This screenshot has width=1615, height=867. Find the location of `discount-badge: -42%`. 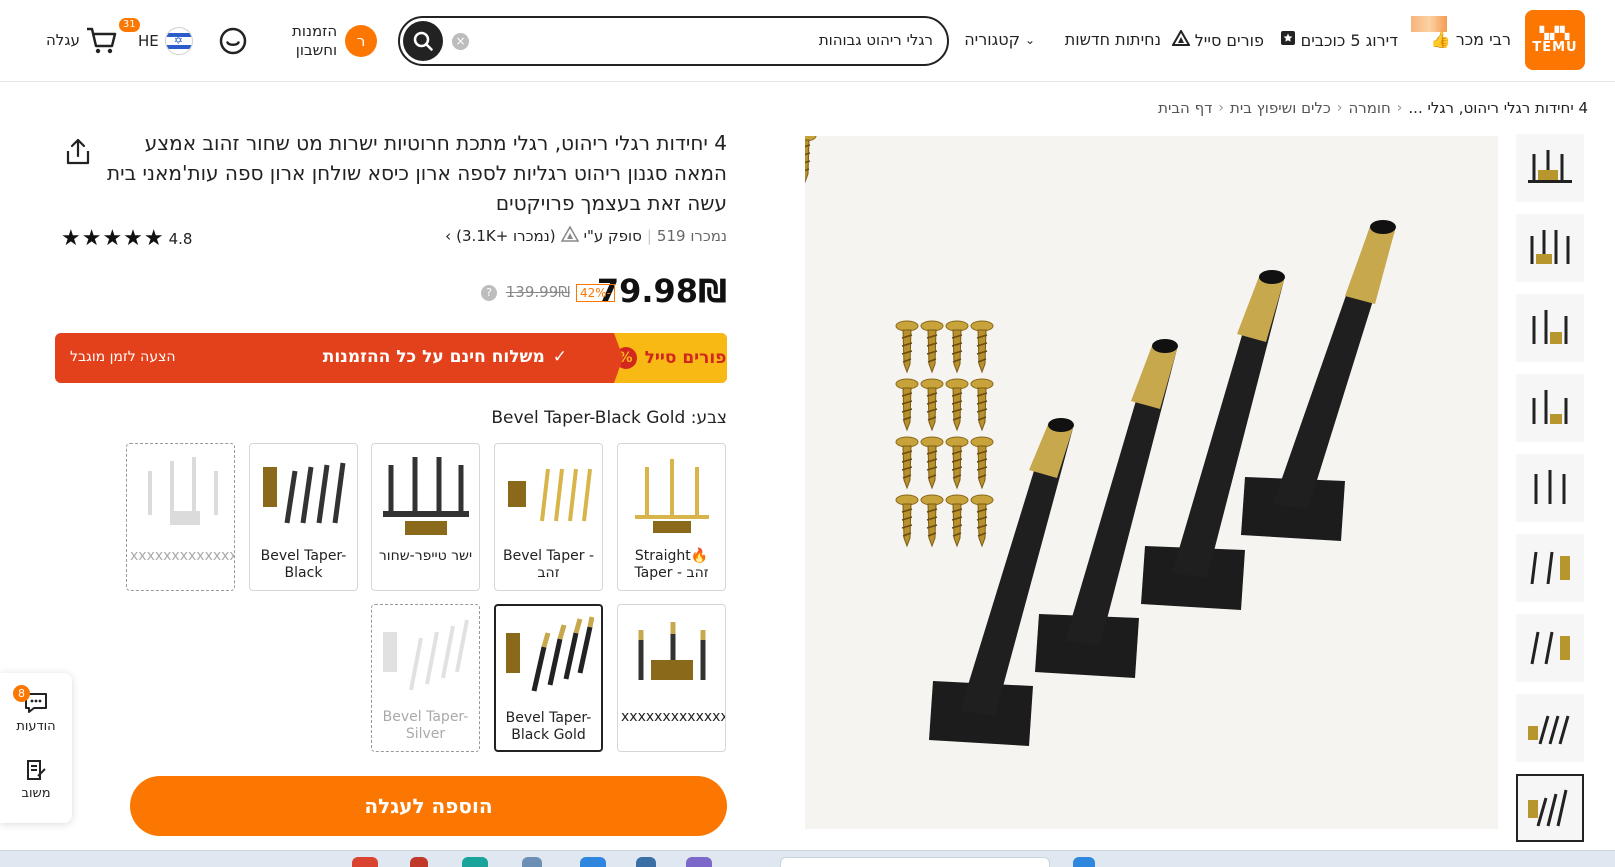

discount-badge: -42% is located at coordinates (595, 293).